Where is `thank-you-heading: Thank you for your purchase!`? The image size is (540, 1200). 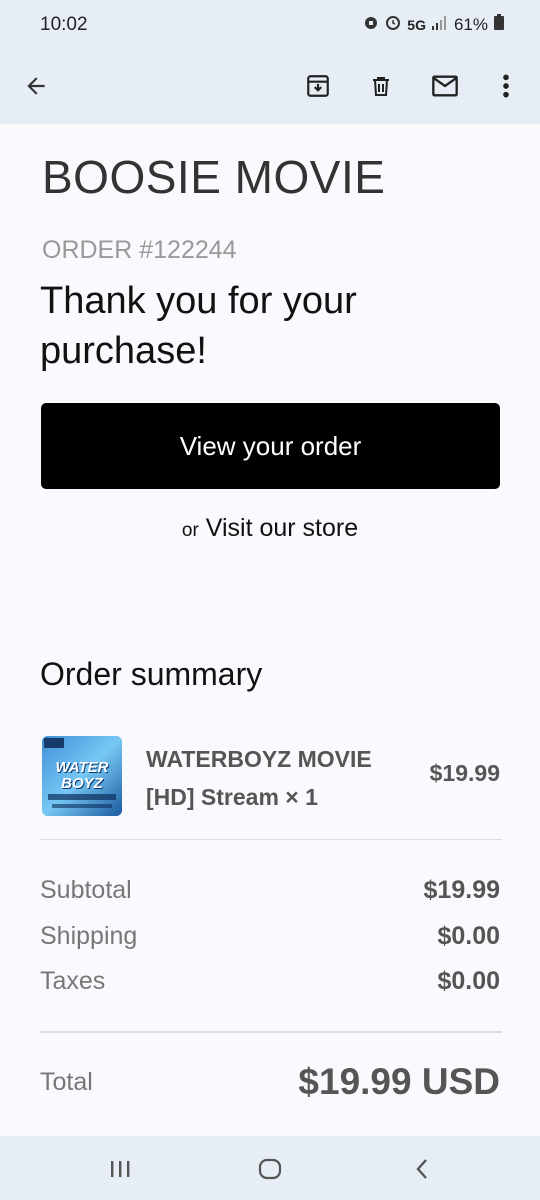
thank-you-heading: Thank you for your purchase! is located at coordinates (198, 326).